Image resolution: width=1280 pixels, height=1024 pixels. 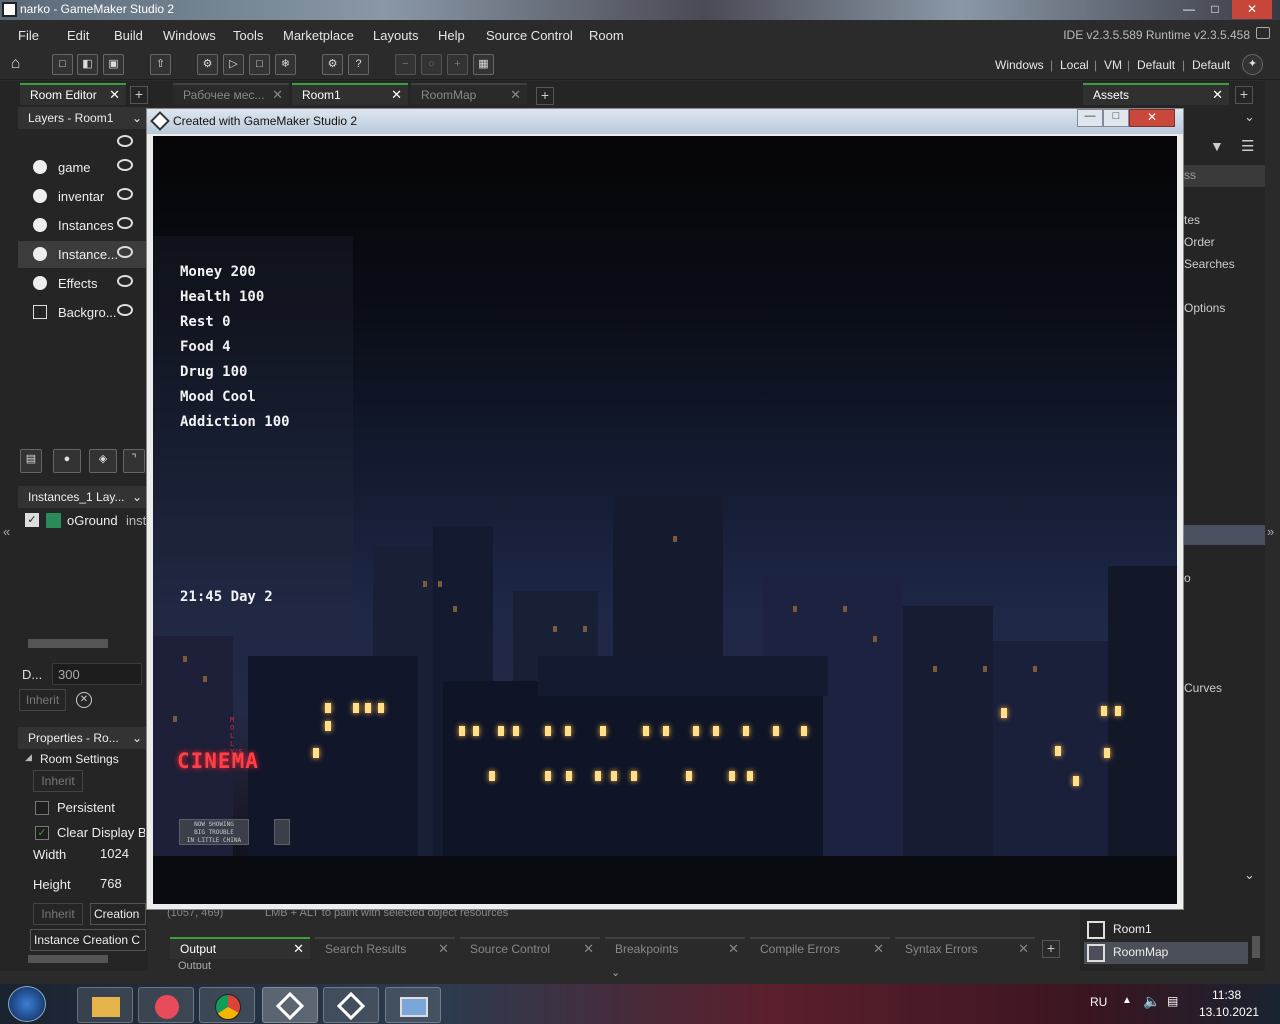 What do you see at coordinates (1074, 65) in the screenshot?
I see `target-device: Local` at bounding box center [1074, 65].